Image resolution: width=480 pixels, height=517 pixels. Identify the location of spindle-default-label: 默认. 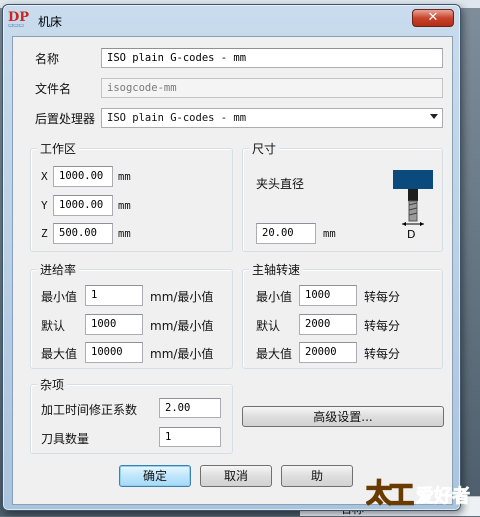
(268, 326).